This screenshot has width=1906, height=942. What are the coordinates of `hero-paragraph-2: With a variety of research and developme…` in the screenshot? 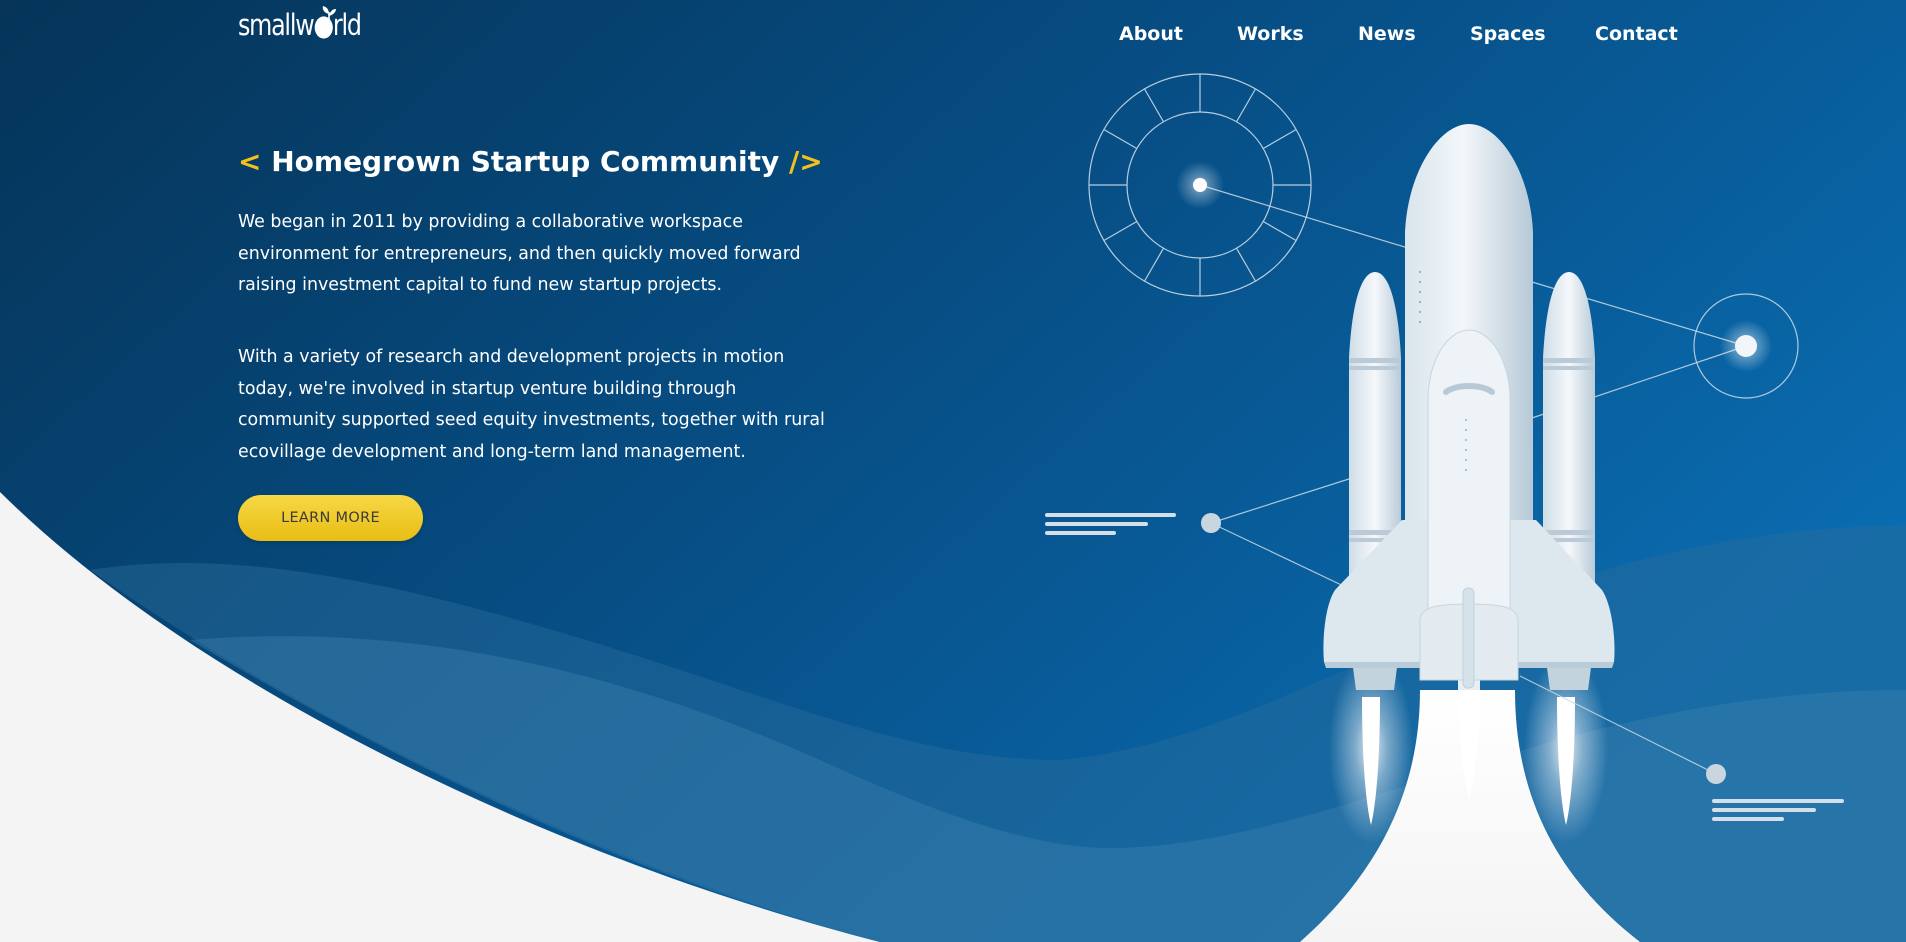 It's located at (531, 404).